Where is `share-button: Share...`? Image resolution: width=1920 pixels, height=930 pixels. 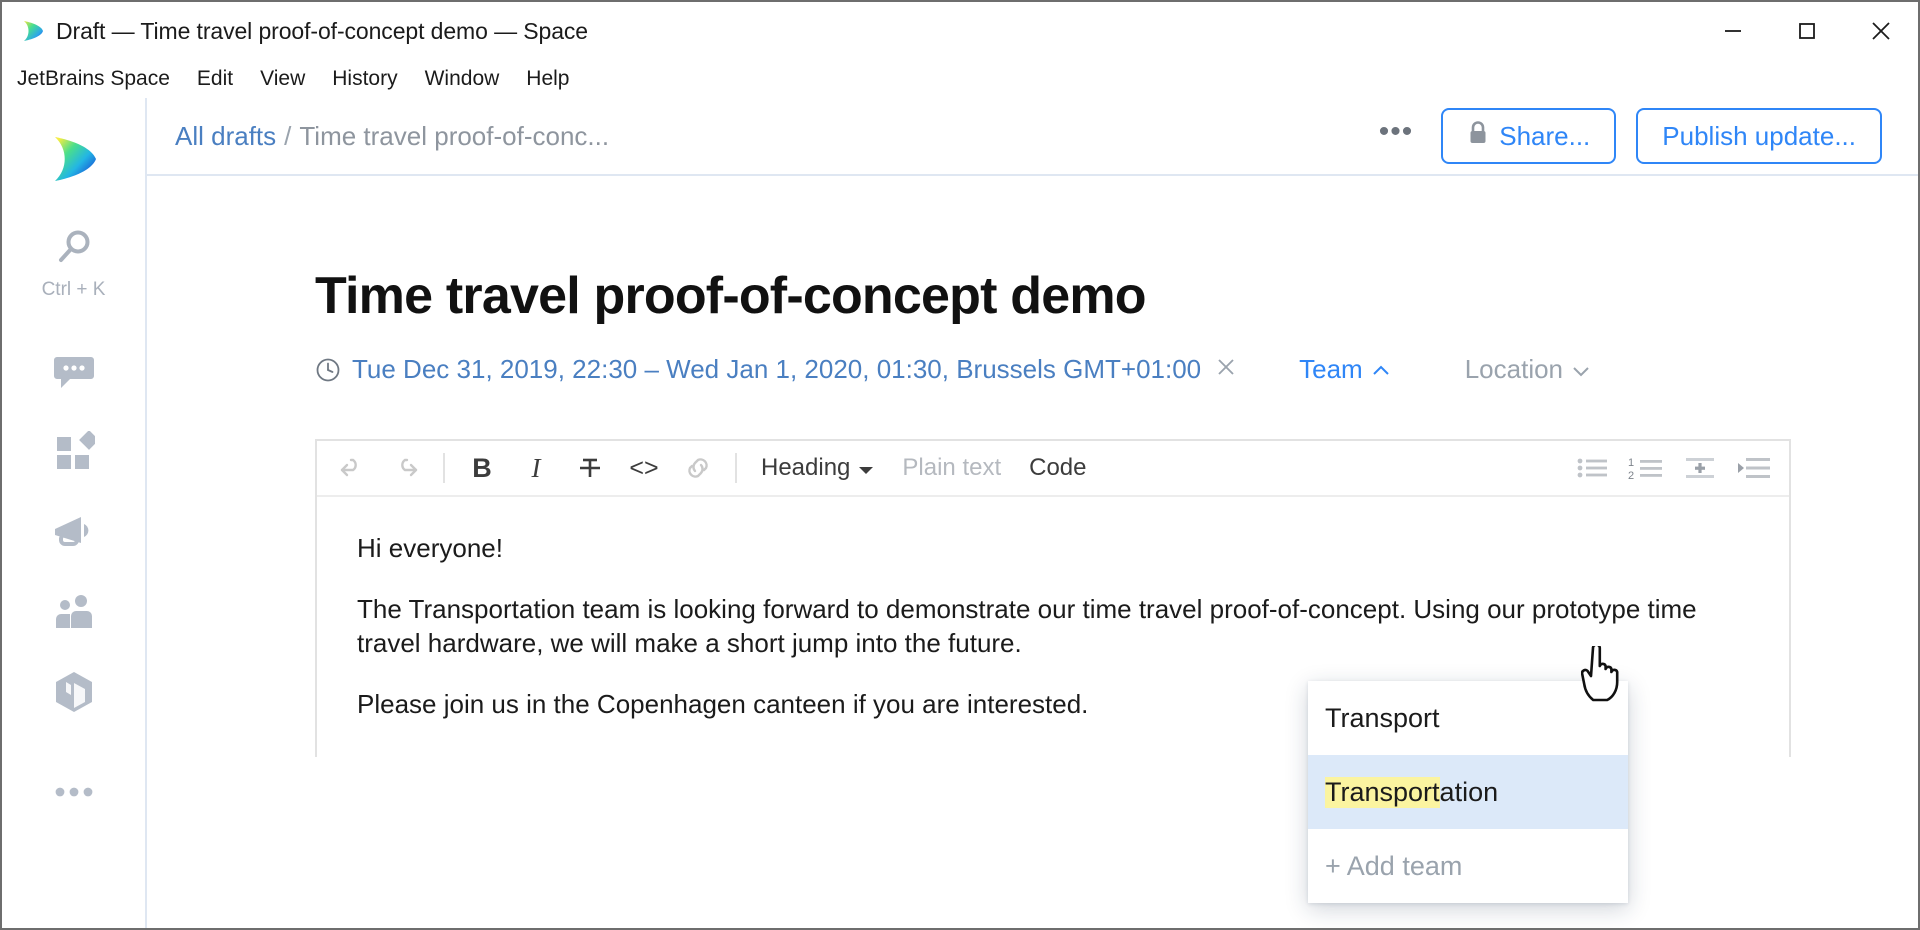
share-button: Share... is located at coordinates (1529, 136).